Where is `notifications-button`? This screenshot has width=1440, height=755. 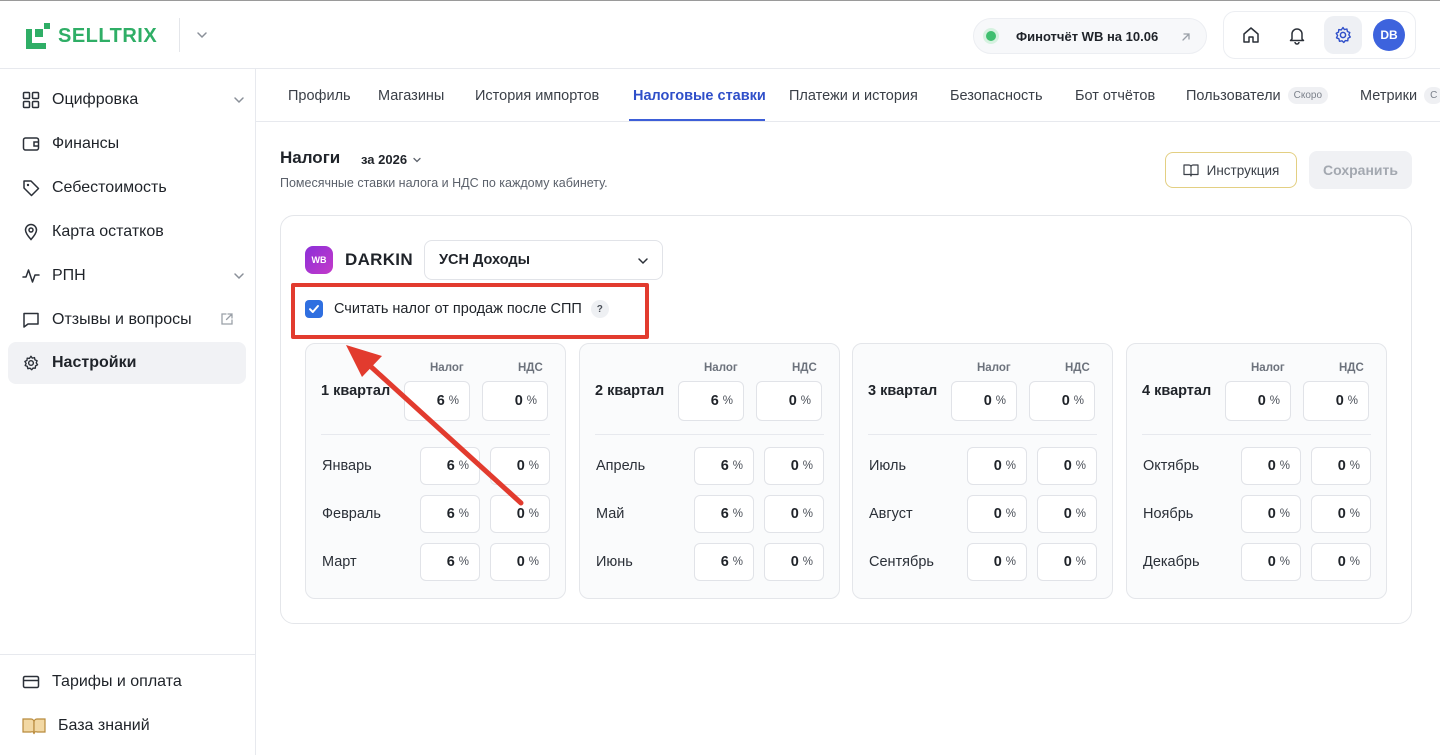 notifications-button is located at coordinates (1297, 35).